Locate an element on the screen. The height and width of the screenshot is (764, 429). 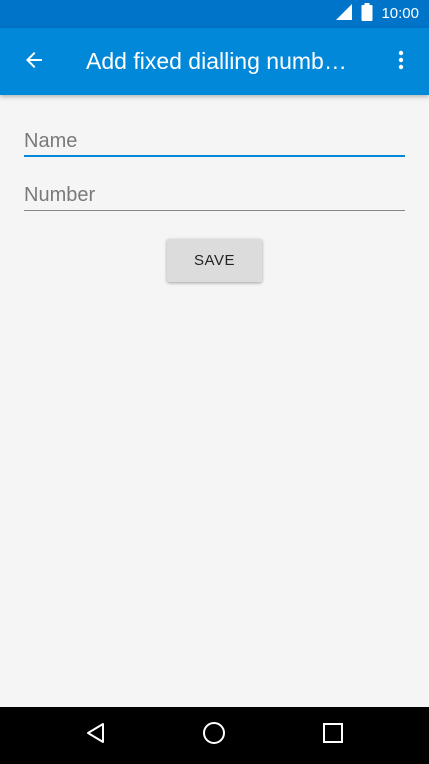
nav-recents-button is located at coordinates (333, 735).